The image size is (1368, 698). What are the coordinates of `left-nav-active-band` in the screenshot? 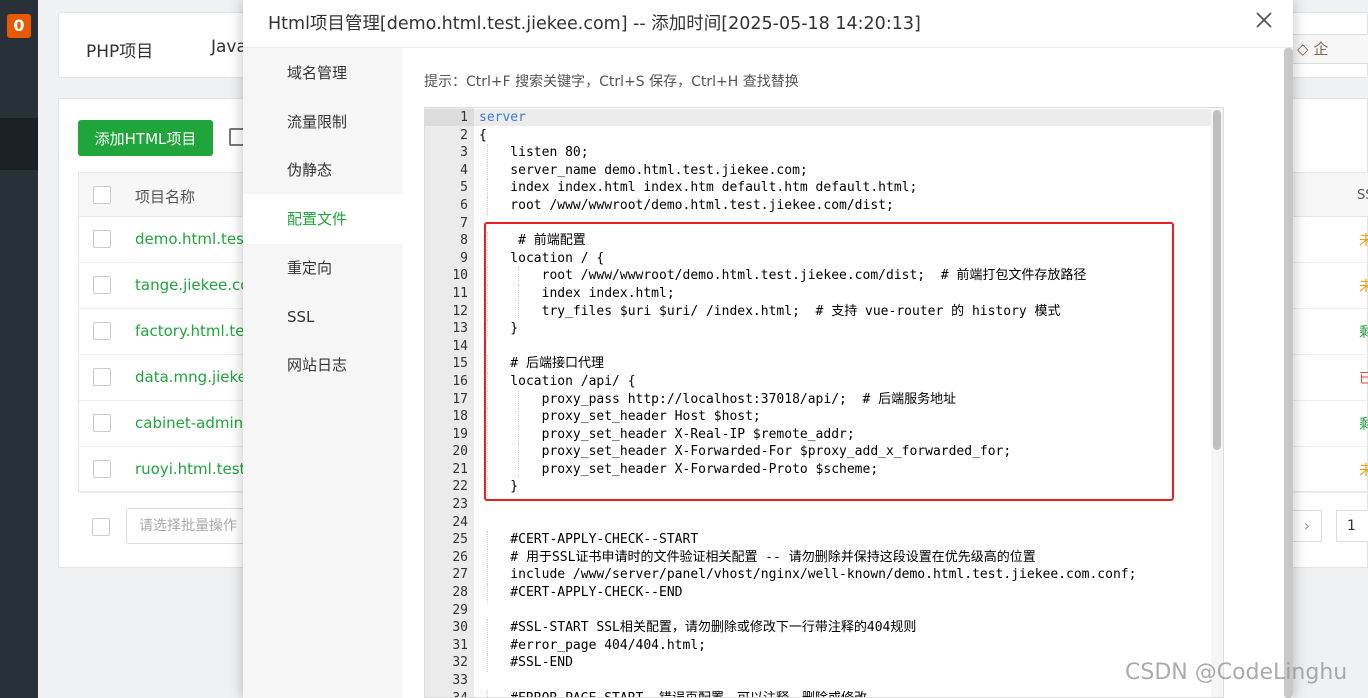 It's located at (19, 144).